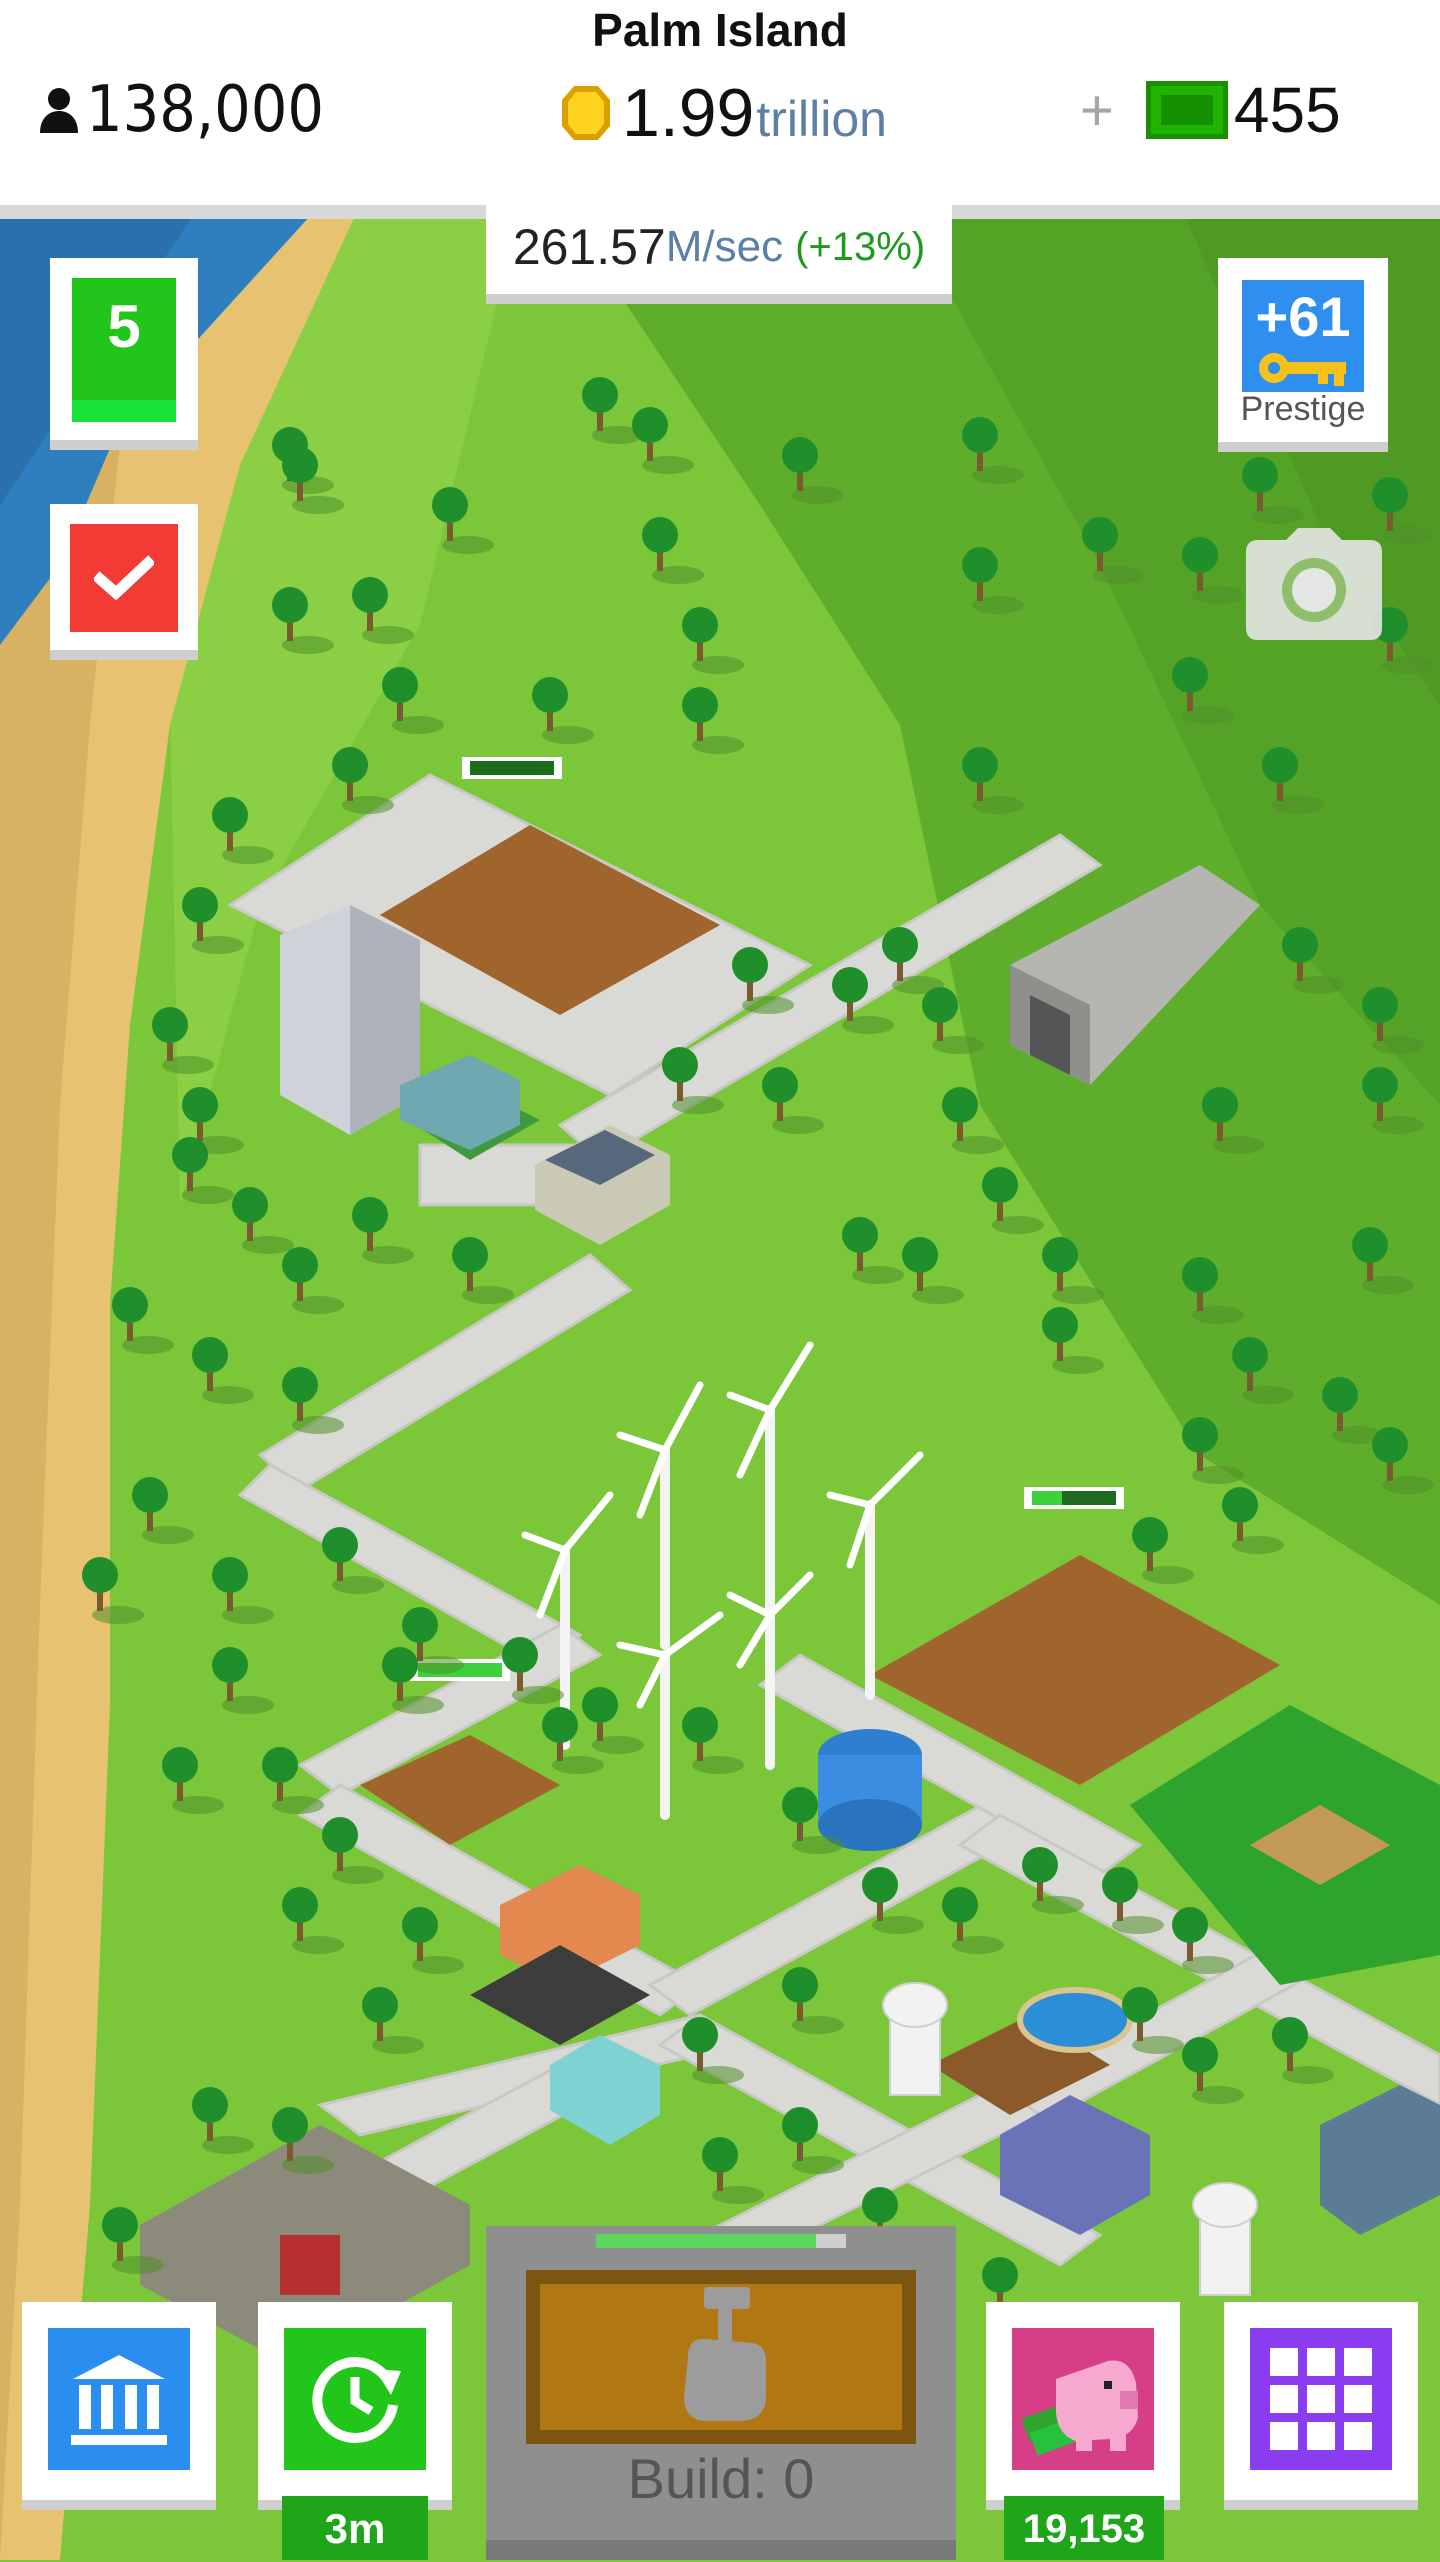  I want to click on level-progress-bar, so click(124, 411).